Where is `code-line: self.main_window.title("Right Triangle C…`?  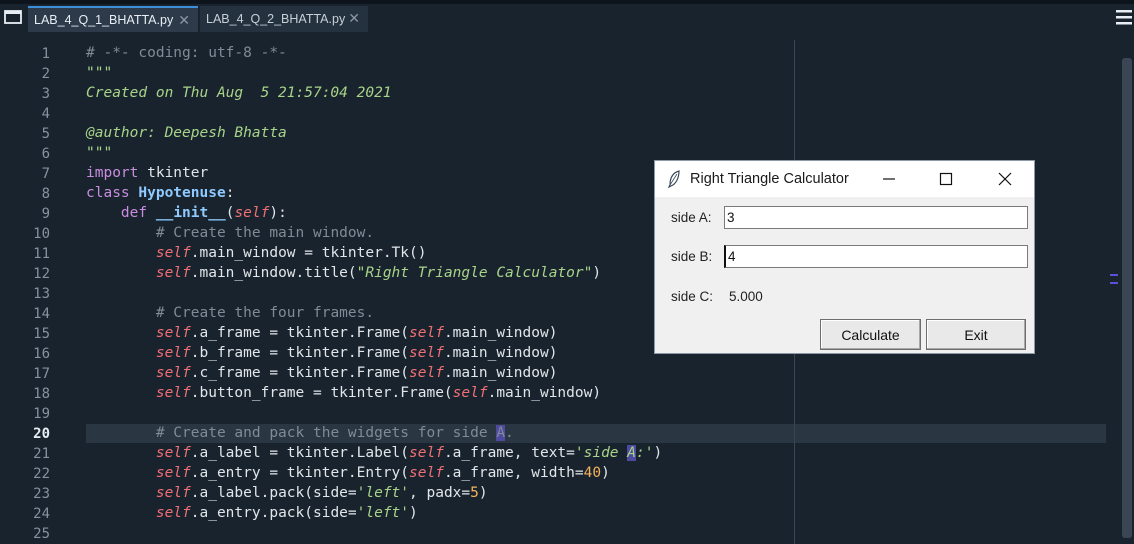
code-line: self.main_window.title("Right Triangle C… is located at coordinates (378, 273).